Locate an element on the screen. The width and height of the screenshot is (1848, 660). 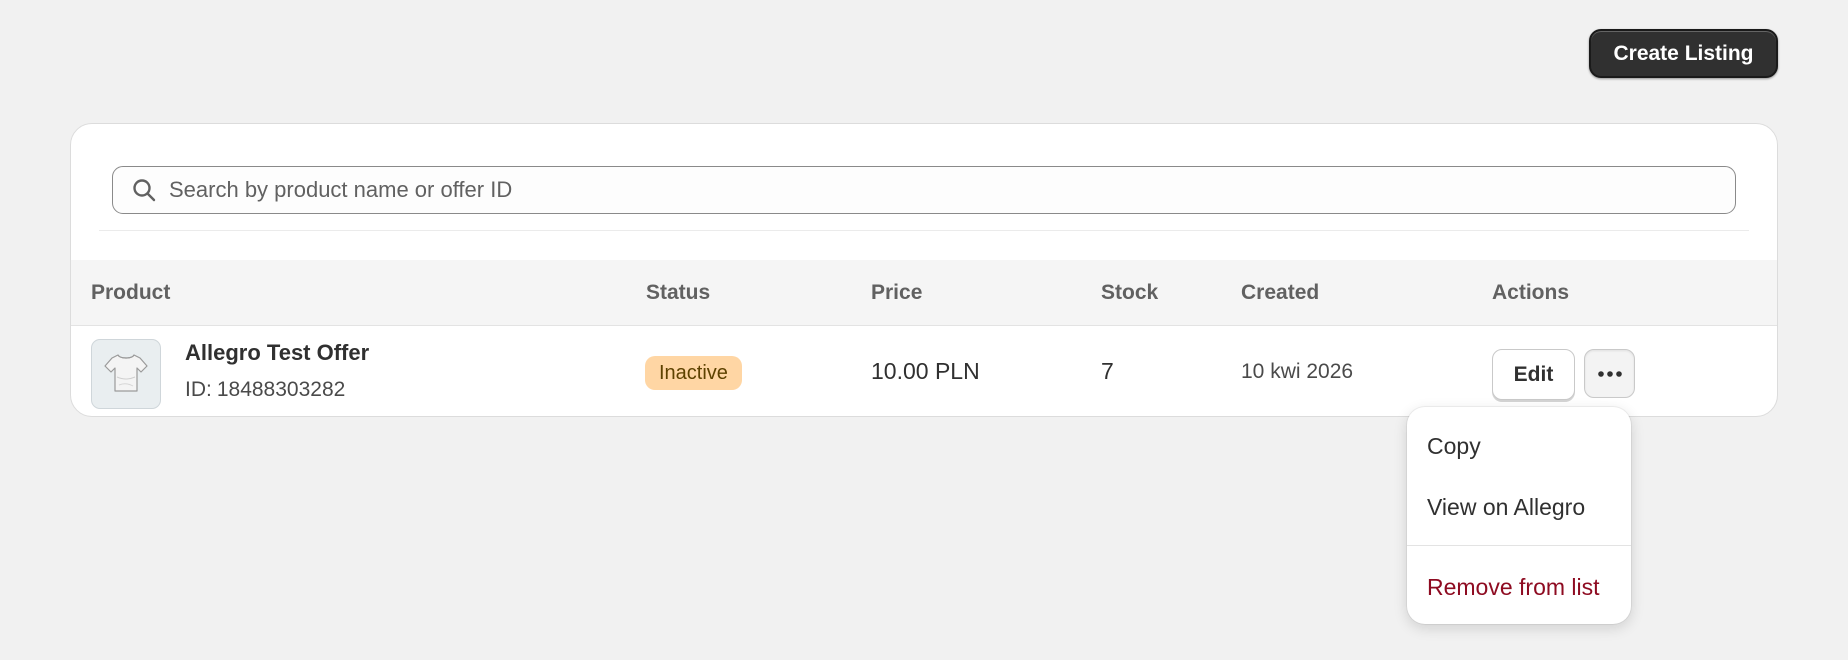
search-box is located at coordinates (924, 190).